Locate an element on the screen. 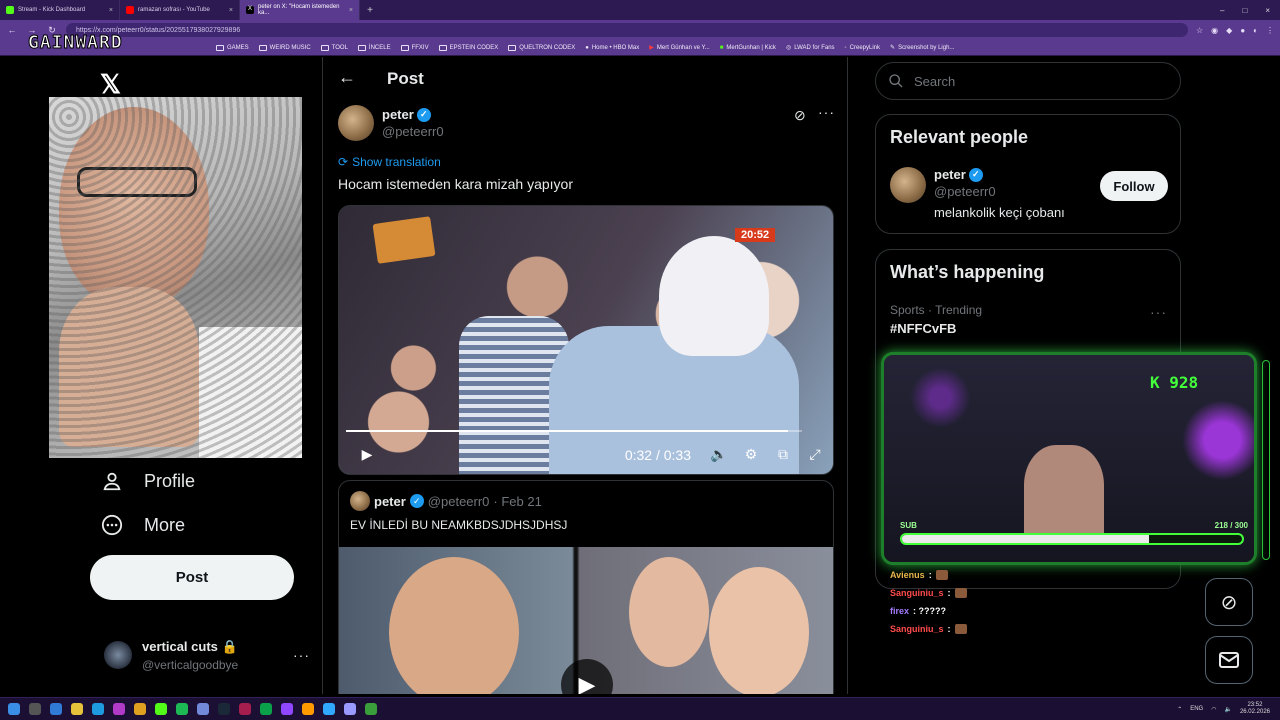 The width and height of the screenshot is (1280, 720). bookmark-item: ◦ CreepyLink is located at coordinates (863, 48).